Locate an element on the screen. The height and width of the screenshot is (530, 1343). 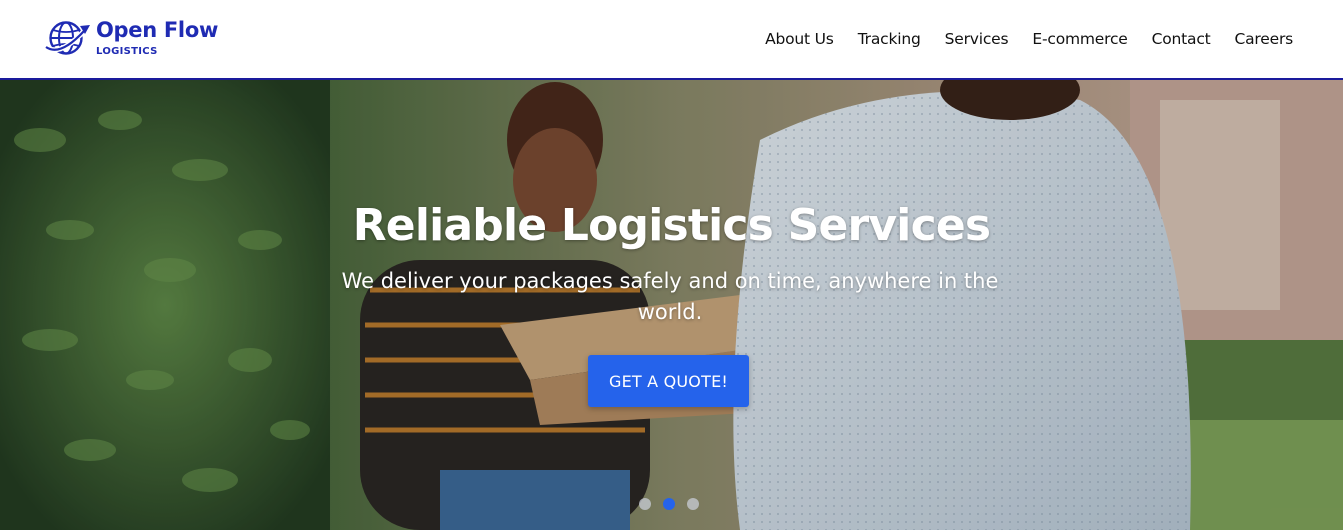
nav-item-about-us: About Us is located at coordinates (799, 39).